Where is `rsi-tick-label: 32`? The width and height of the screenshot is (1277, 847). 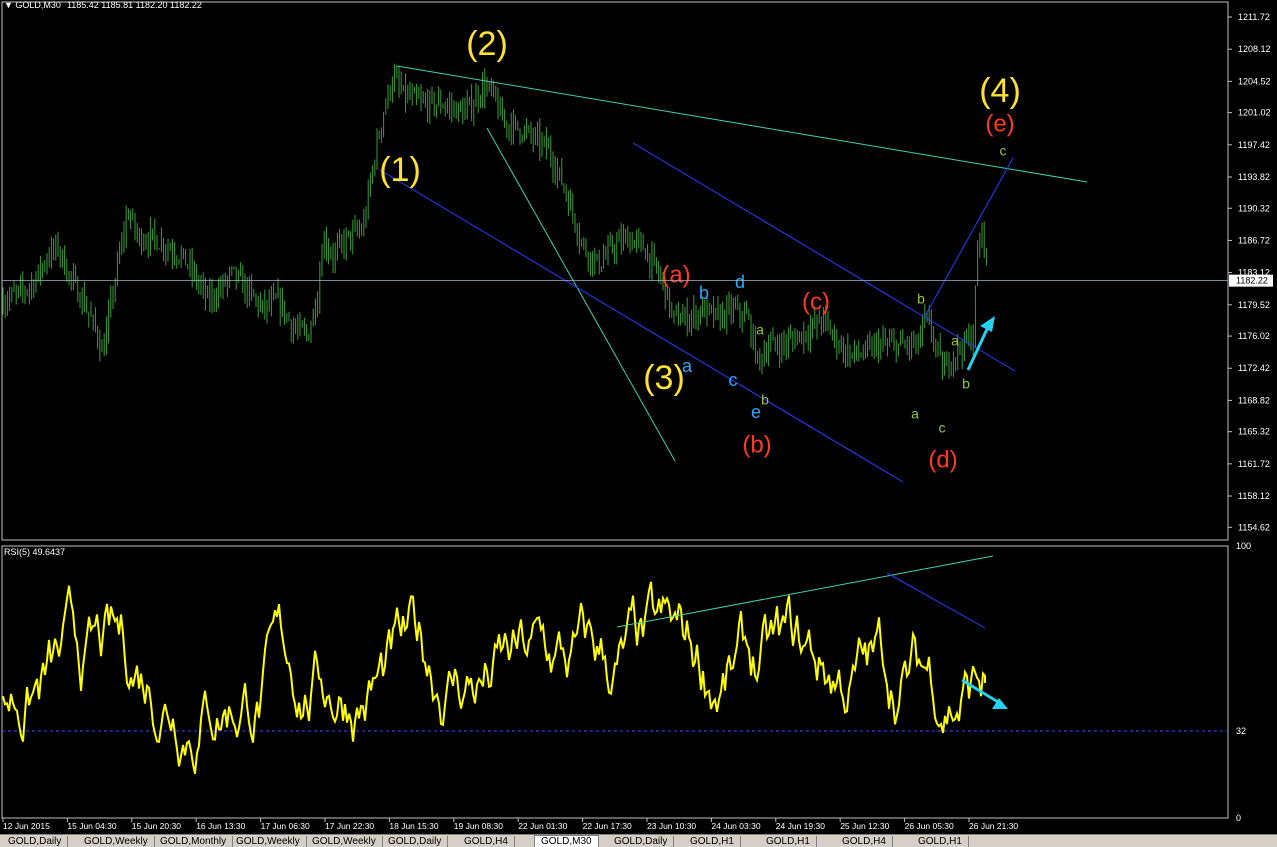 rsi-tick-label: 32 is located at coordinates (1241, 731).